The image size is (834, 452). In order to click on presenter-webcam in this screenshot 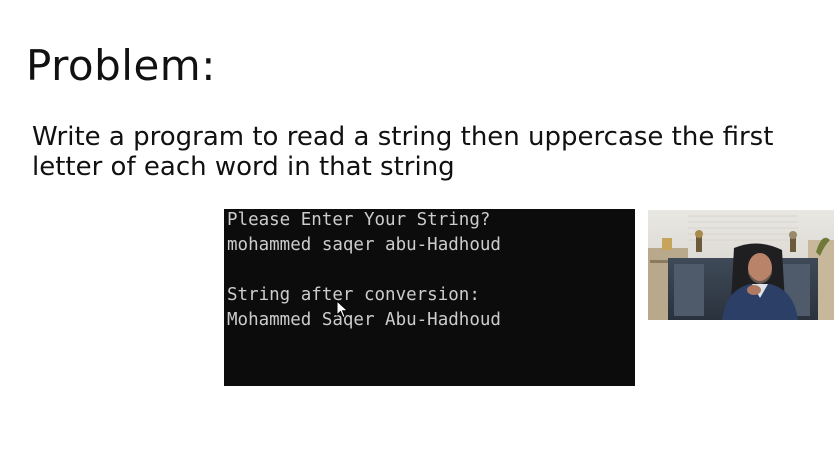, I will do `click(741, 265)`.